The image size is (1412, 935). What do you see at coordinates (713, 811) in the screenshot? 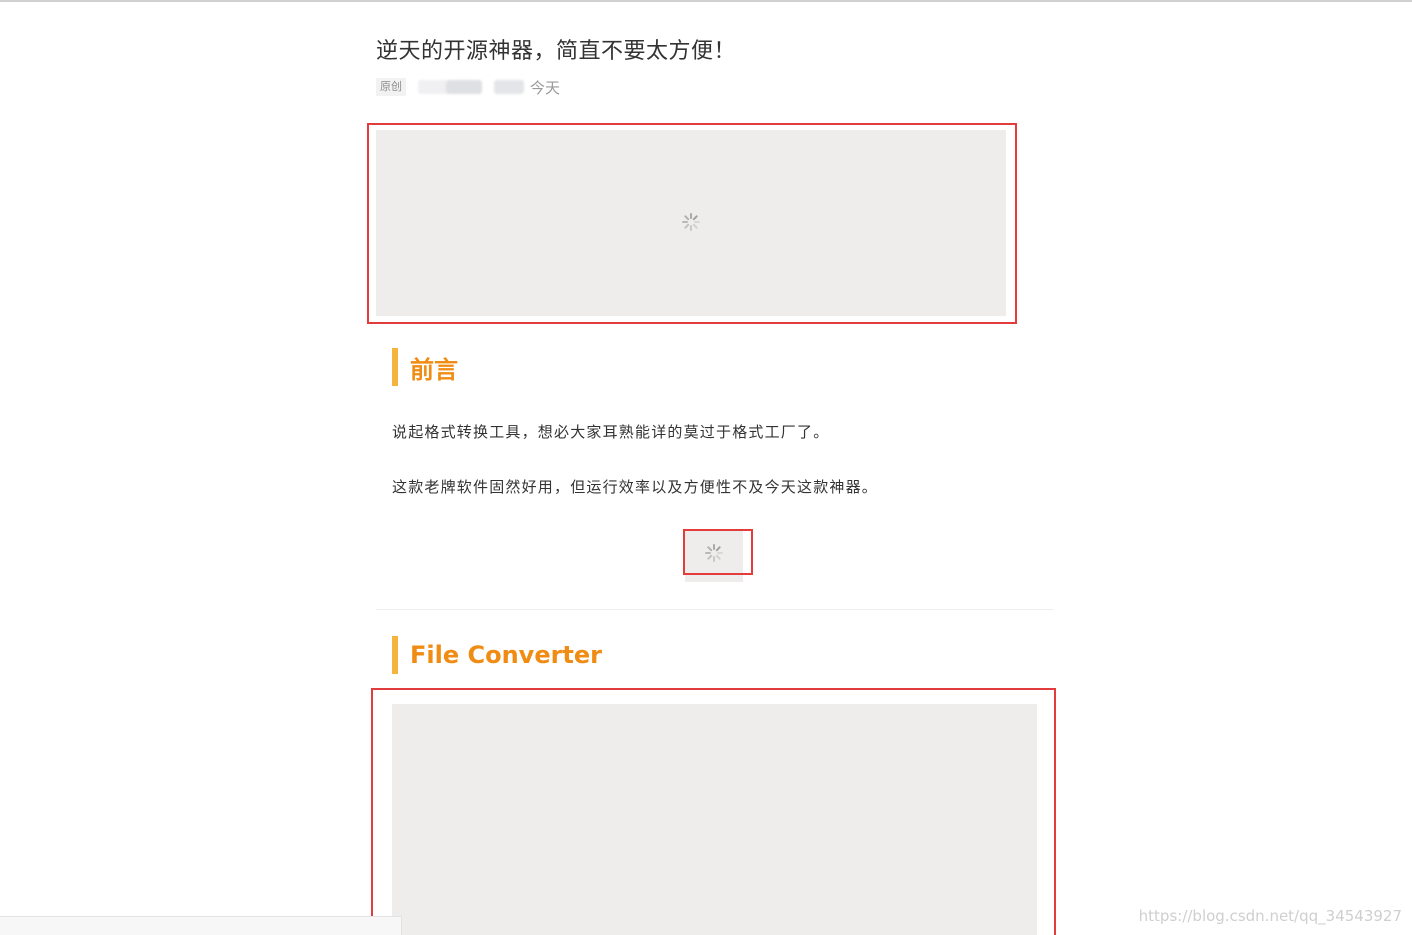
I see `annotation-box-screenshot` at bounding box center [713, 811].